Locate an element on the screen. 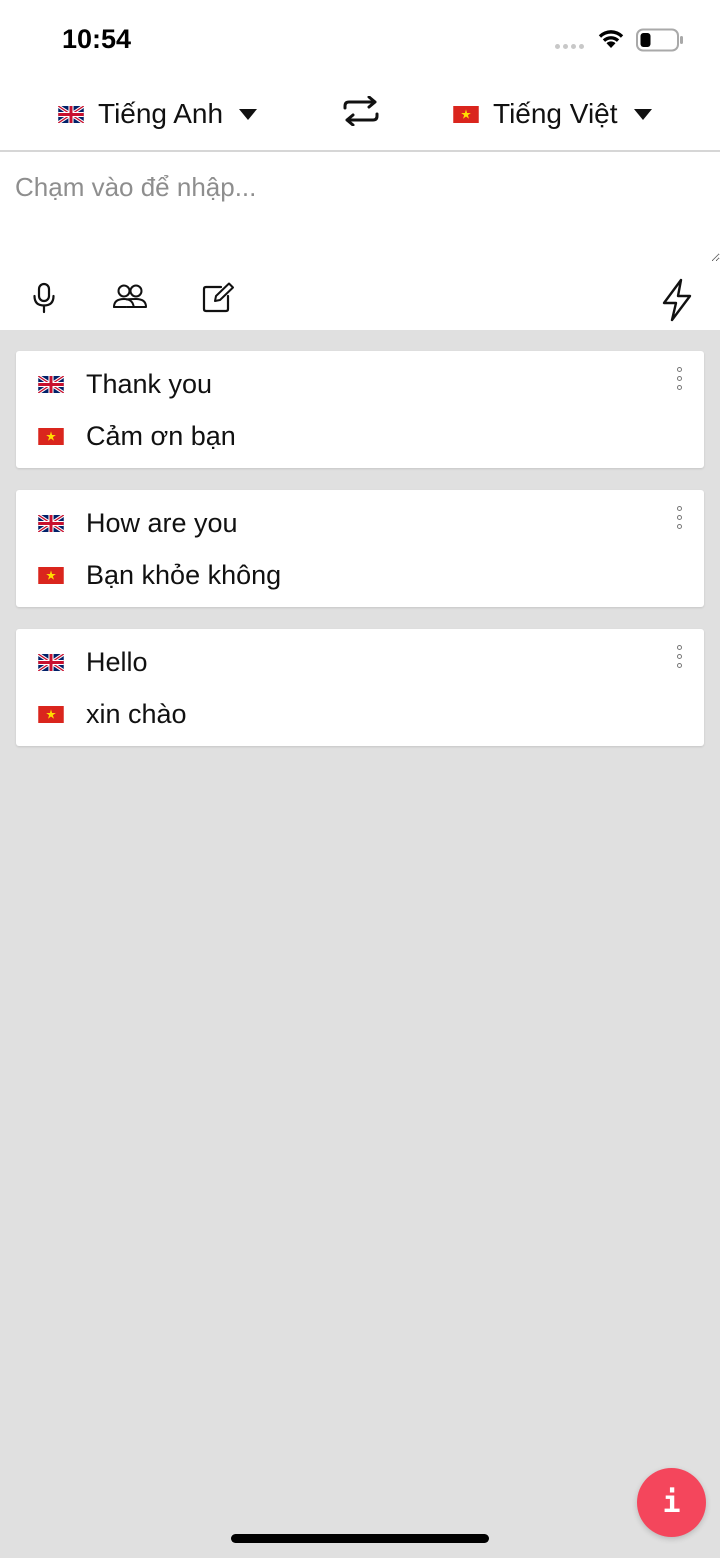  source-phrase-row: Thank you is located at coordinates (125, 384).